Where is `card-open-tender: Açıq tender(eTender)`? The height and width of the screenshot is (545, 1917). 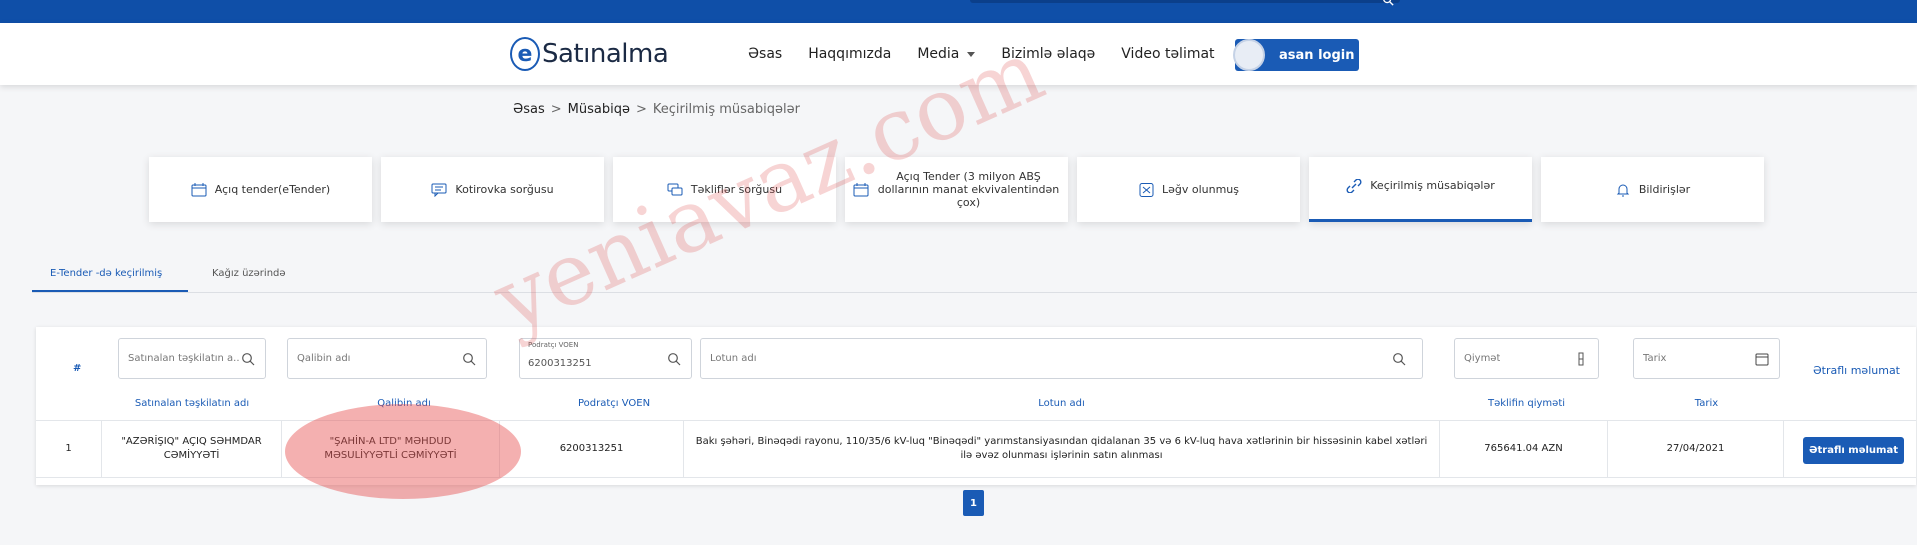 card-open-tender: Açıq tender(eTender) is located at coordinates (260, 189).